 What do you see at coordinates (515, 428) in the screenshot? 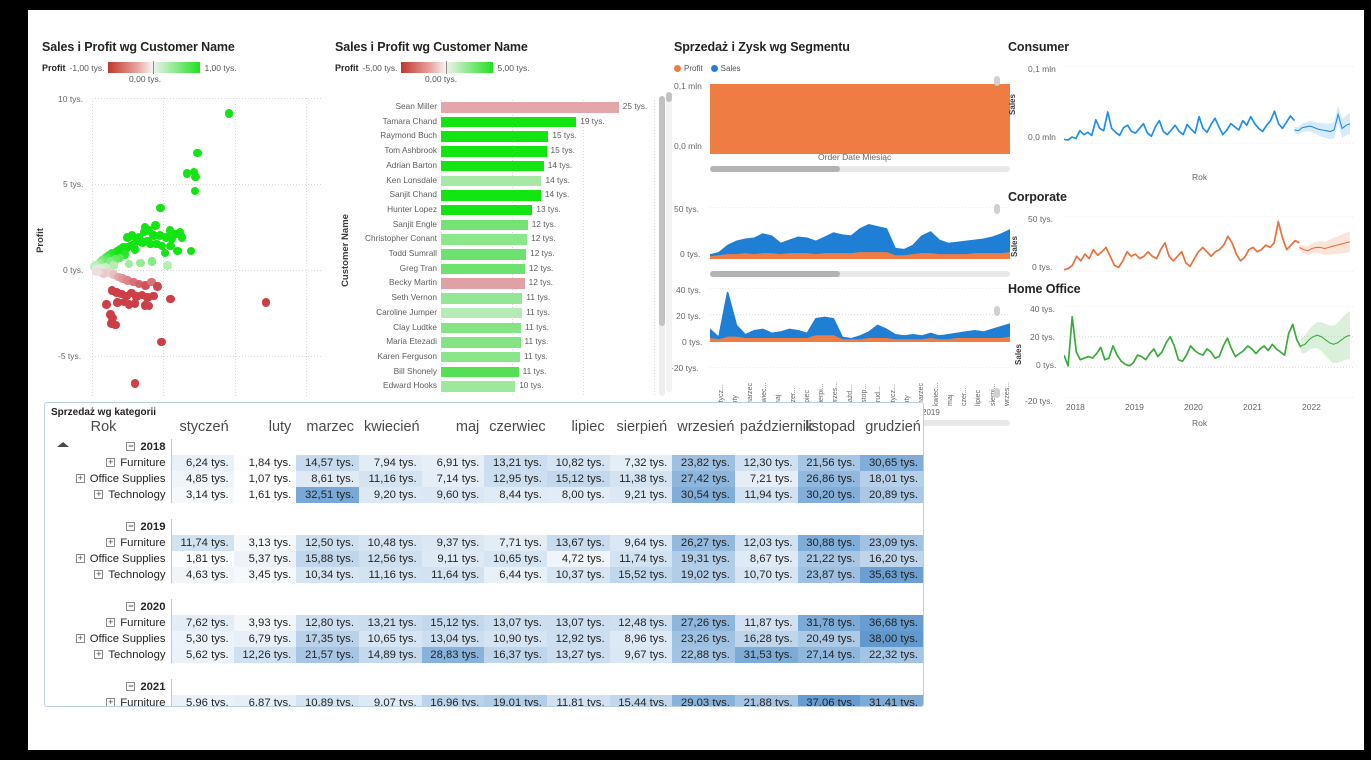
I see `matrix-col-czerwiec: czerwiec` at bounding box center [515, 428].